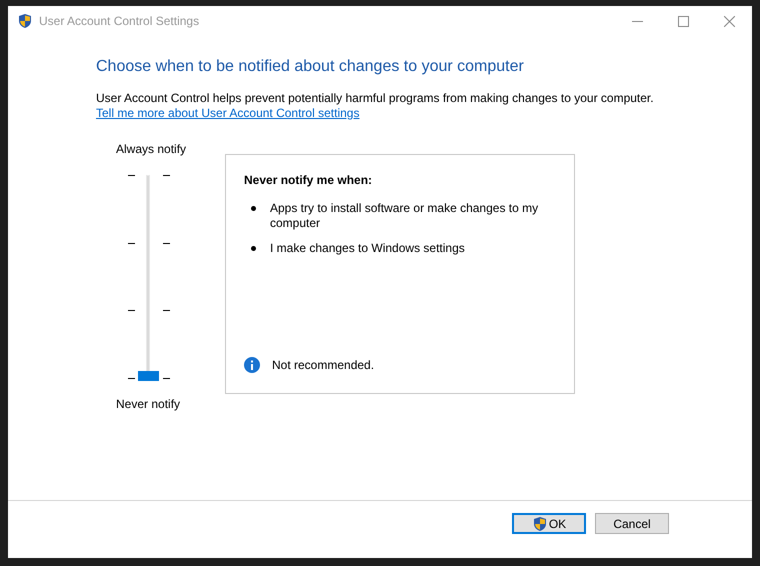  I want to click on list-item: Apps try to install software or make changes to my computer, so click(405, 216).